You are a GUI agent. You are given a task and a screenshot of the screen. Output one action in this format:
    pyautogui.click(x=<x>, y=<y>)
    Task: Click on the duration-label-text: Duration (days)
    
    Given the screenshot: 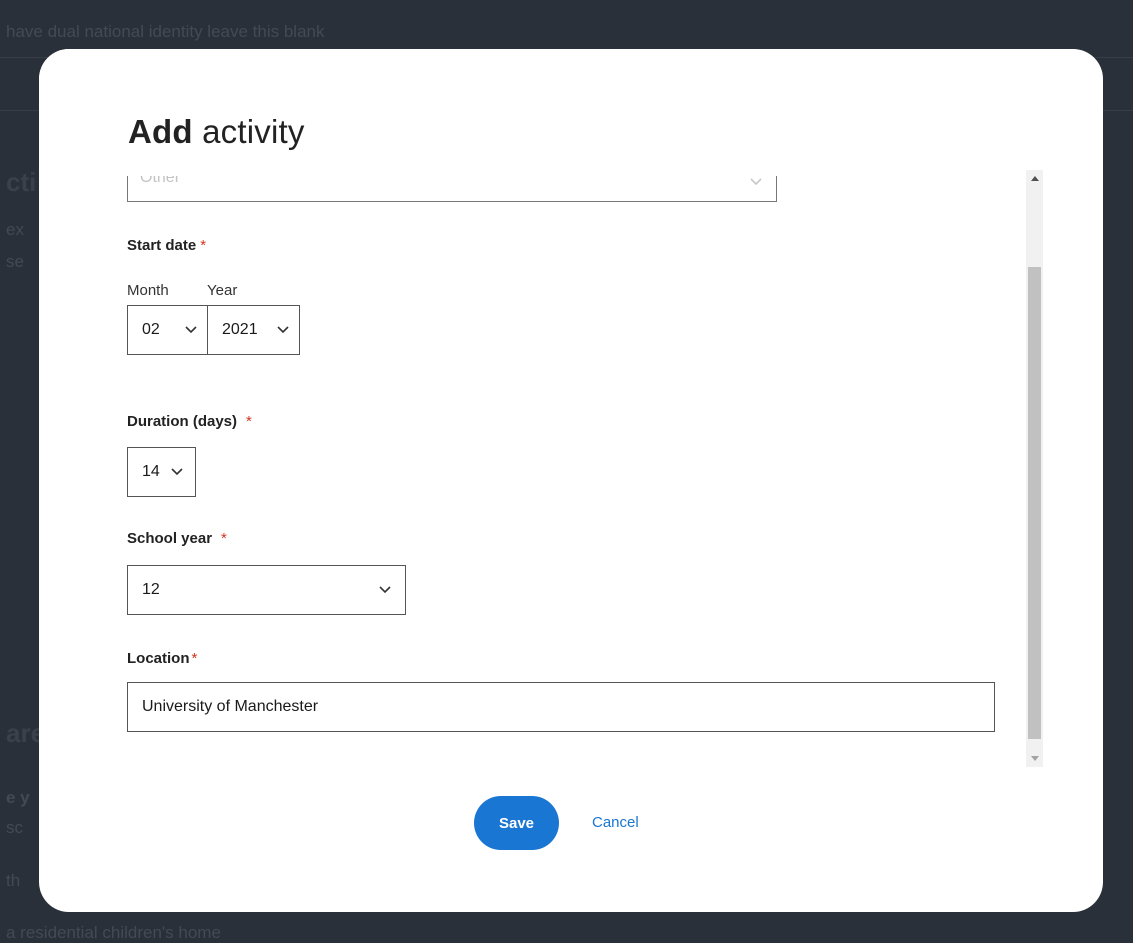 What is the action you would take?
    pyautogui.click(x=182, y=421)
    